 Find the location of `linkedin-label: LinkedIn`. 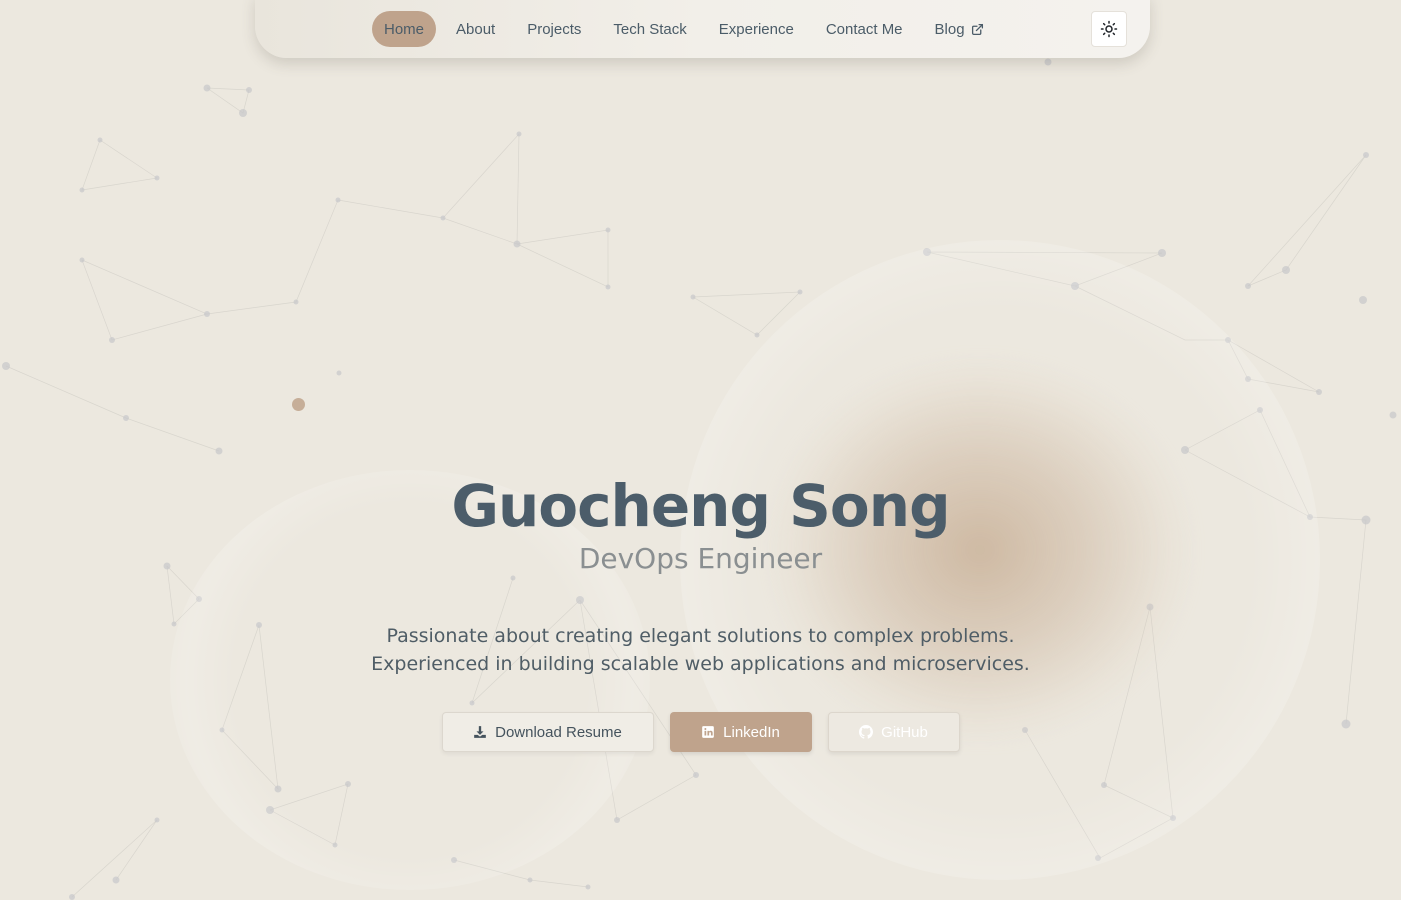

linkedin-label: LinkedIn is located at coordinates (751, 732).